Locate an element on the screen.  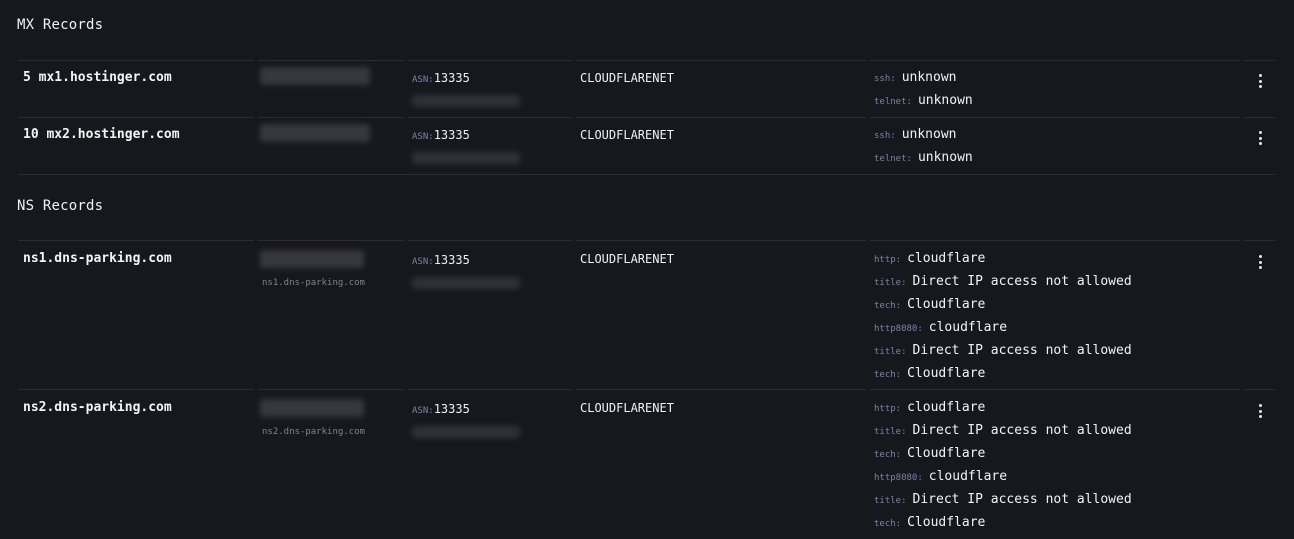
mx-hostname: 10 mx2.hostinger.com is located at coordinates (101, 134).